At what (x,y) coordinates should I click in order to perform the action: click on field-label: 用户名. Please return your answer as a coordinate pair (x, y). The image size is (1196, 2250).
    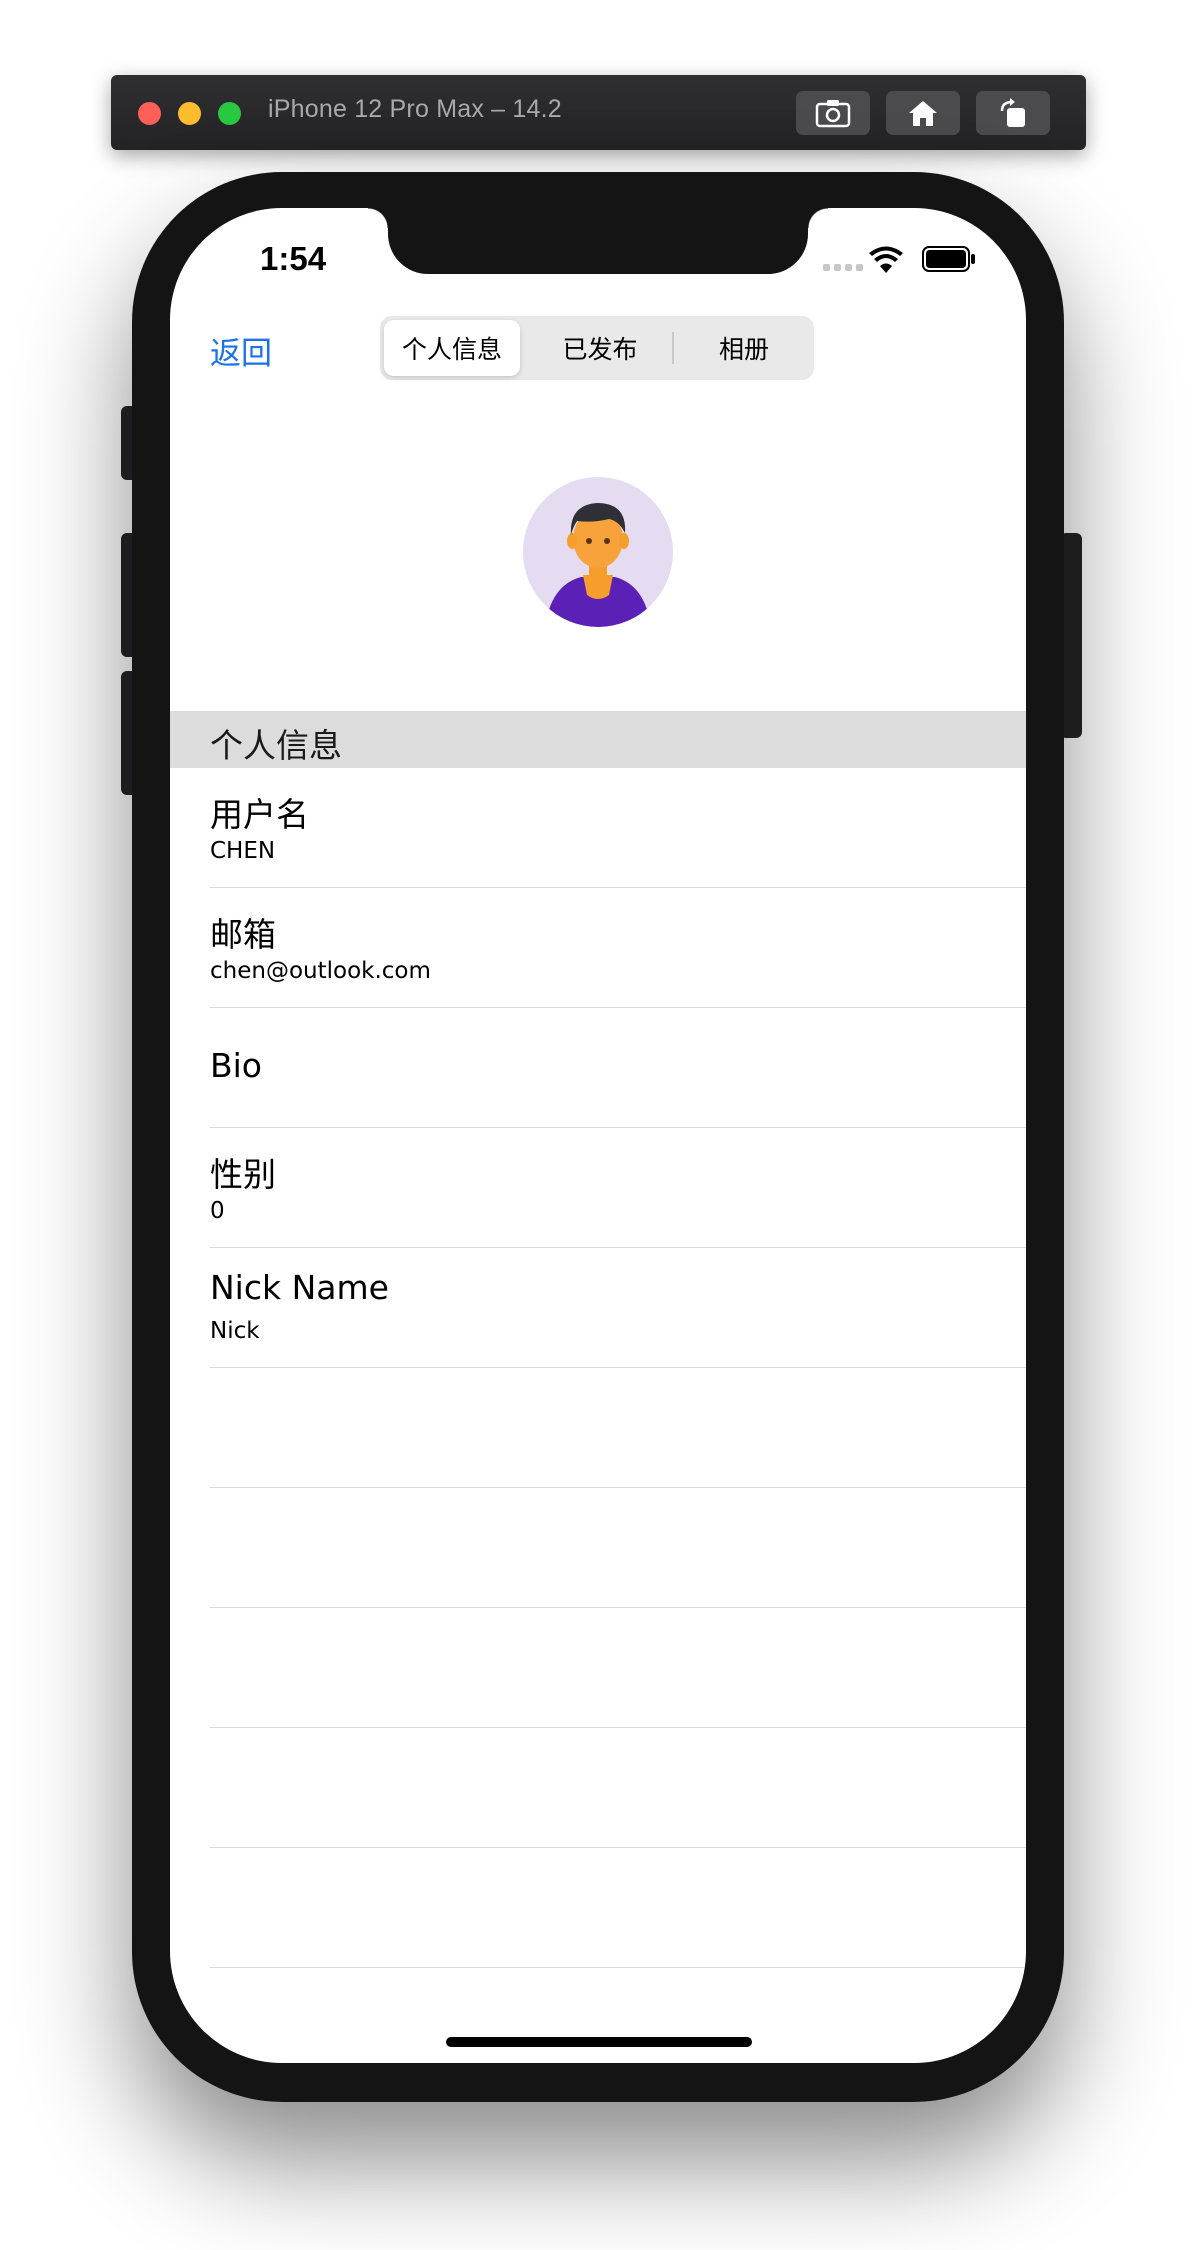
    Looking at the image, I should click on (259, 814).